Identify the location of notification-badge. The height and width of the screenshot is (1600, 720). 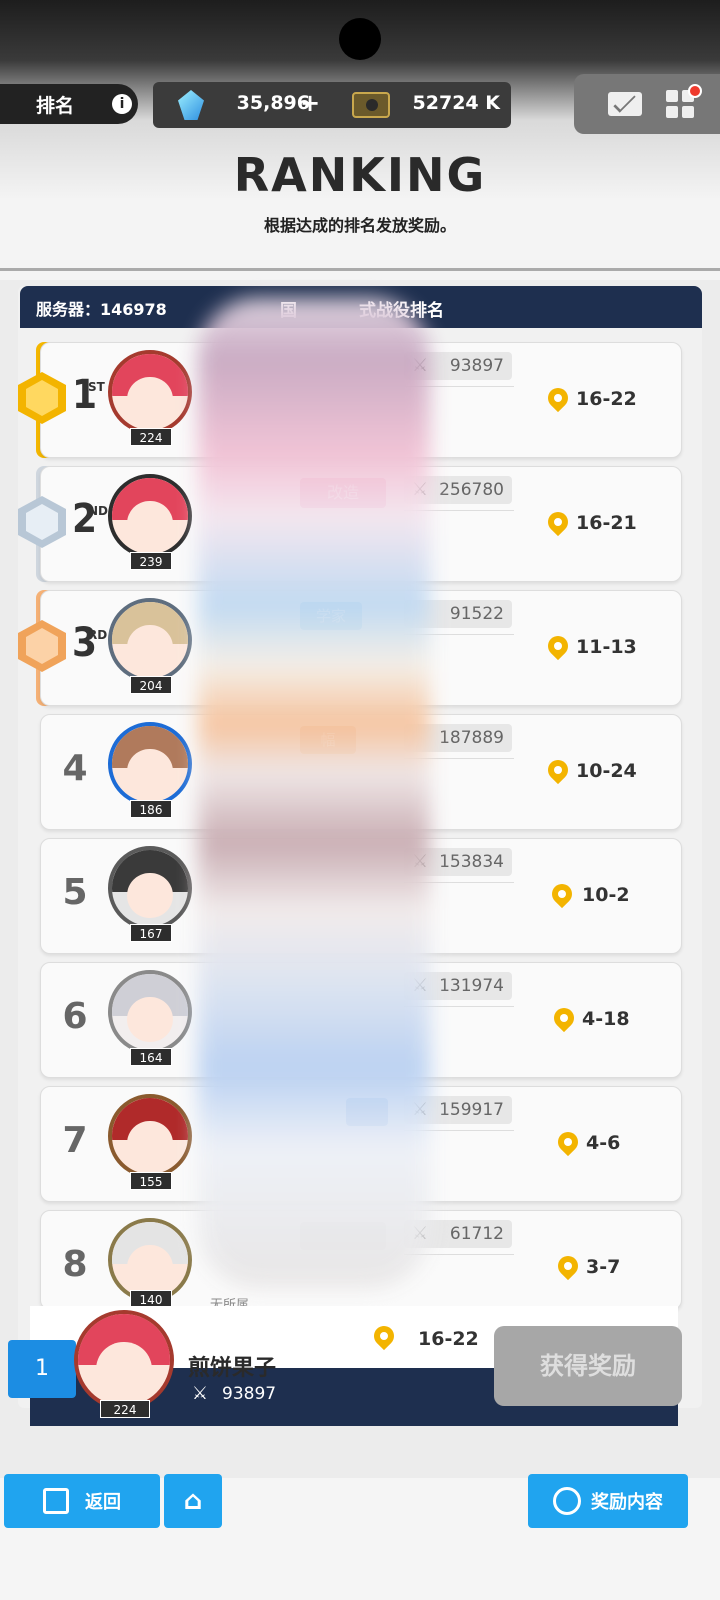
(695, 91).